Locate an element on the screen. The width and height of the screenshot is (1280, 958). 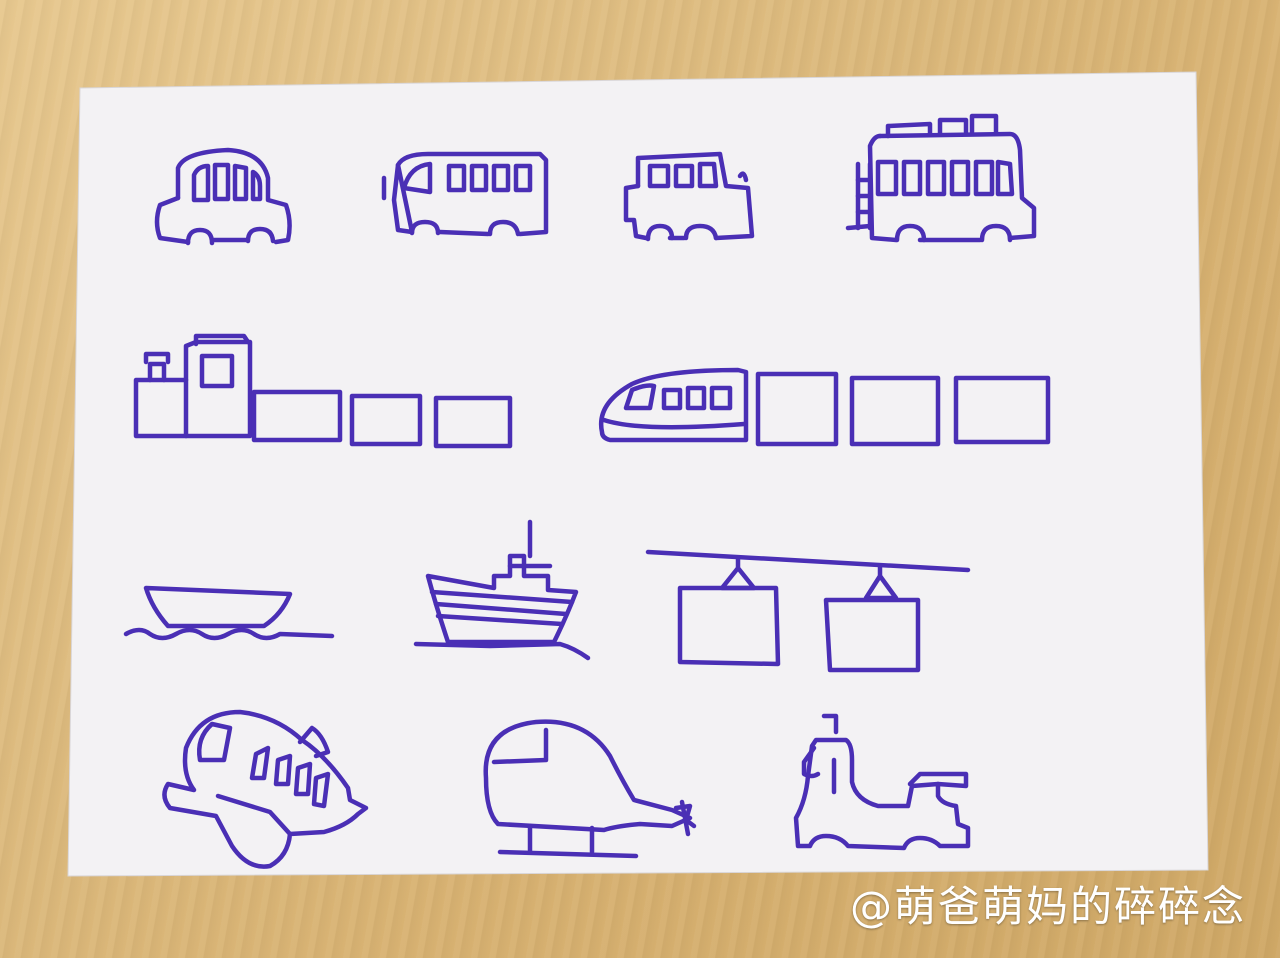
van-drawing is located at coordinates (689, 196).